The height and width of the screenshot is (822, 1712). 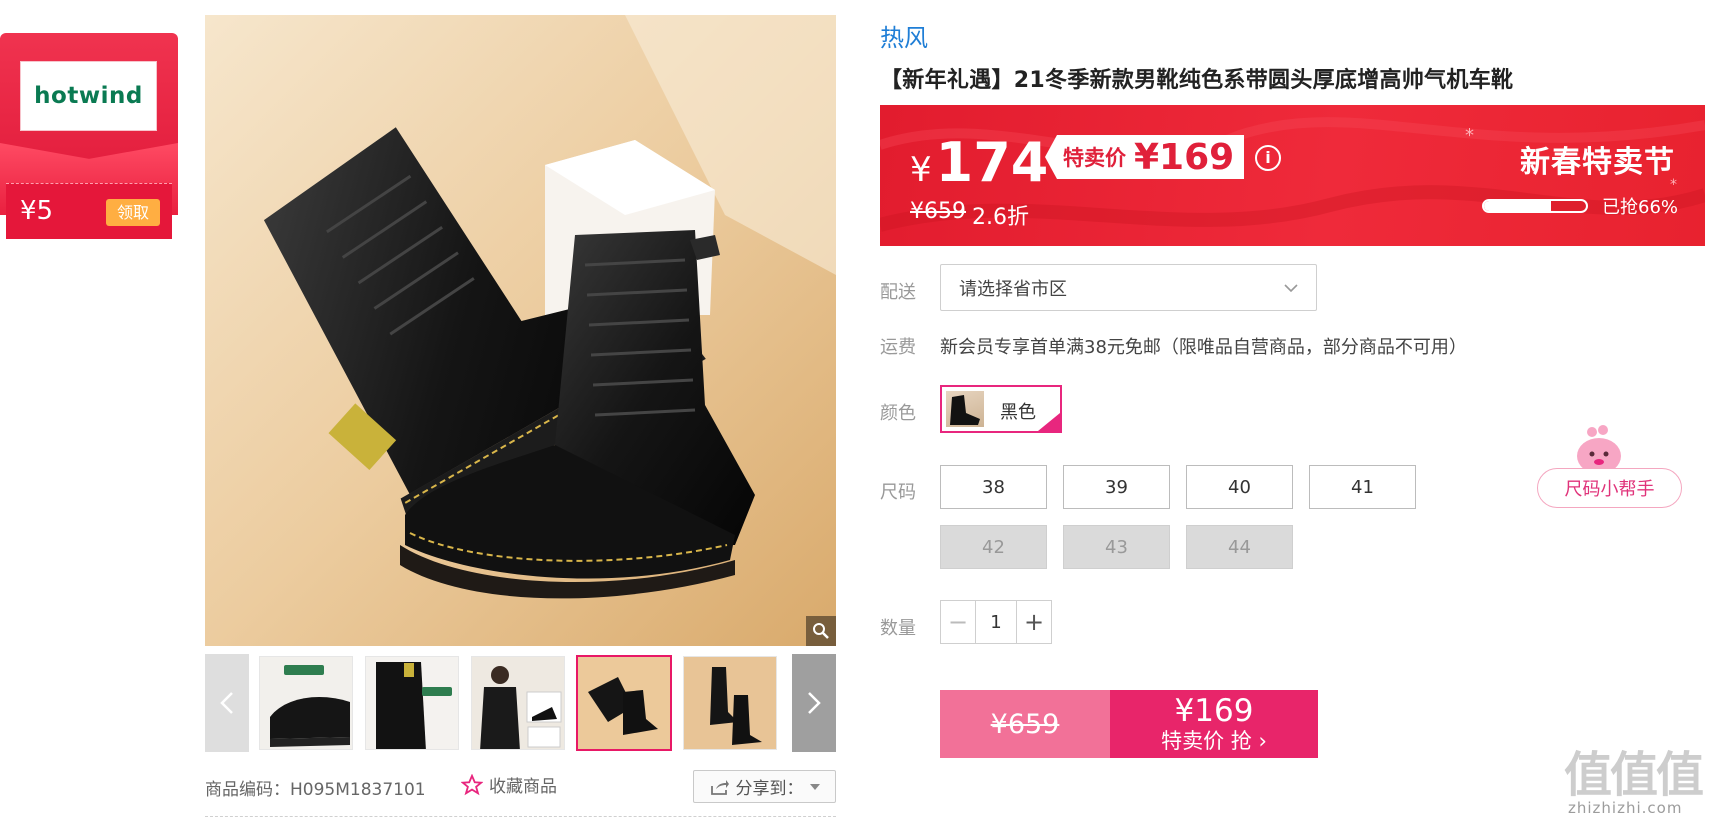 I want to click on caret-down-icon, so click(x=814, y=786).